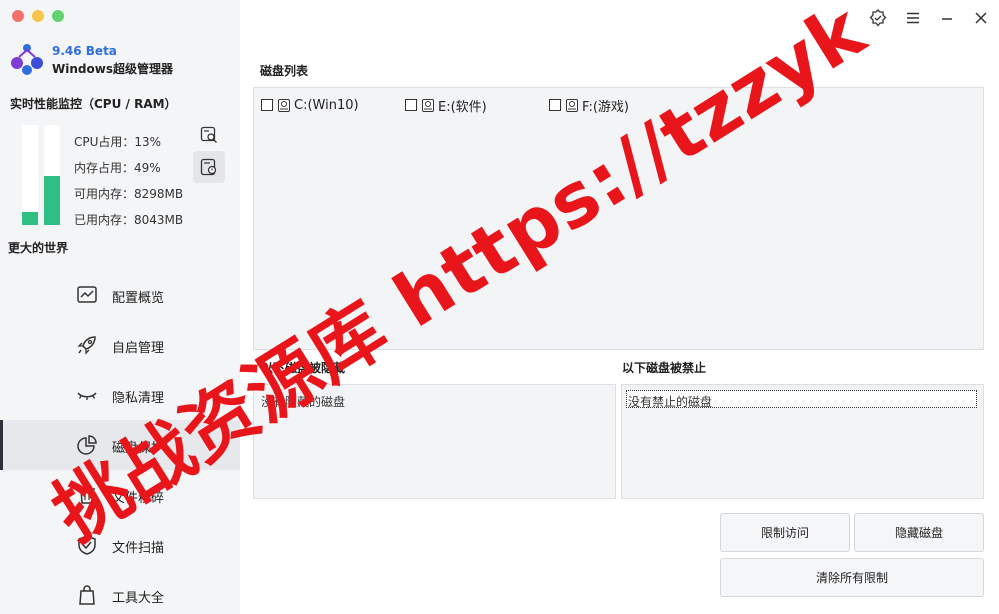 This screenshot has height=614, width=999. I want to click on restrict-access-button: 限制访问, so click(785, 532).